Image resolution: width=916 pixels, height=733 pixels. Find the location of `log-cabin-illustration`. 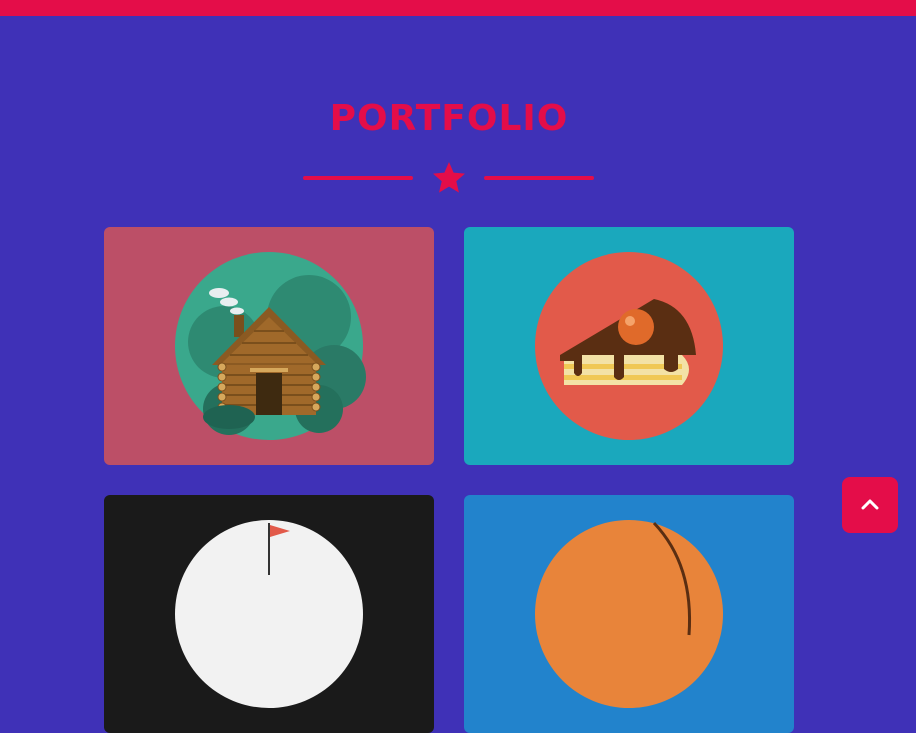

log-cabin-illustration is located at coordinates (270, 346).